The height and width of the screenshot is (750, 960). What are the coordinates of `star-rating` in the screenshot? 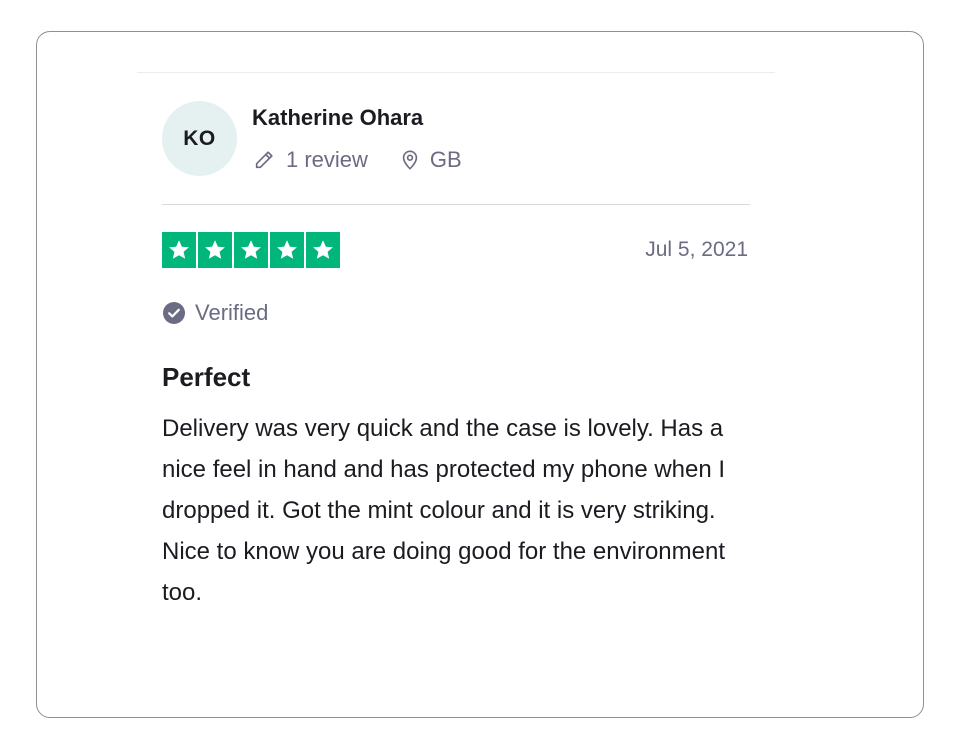 It's located at (251, 250).